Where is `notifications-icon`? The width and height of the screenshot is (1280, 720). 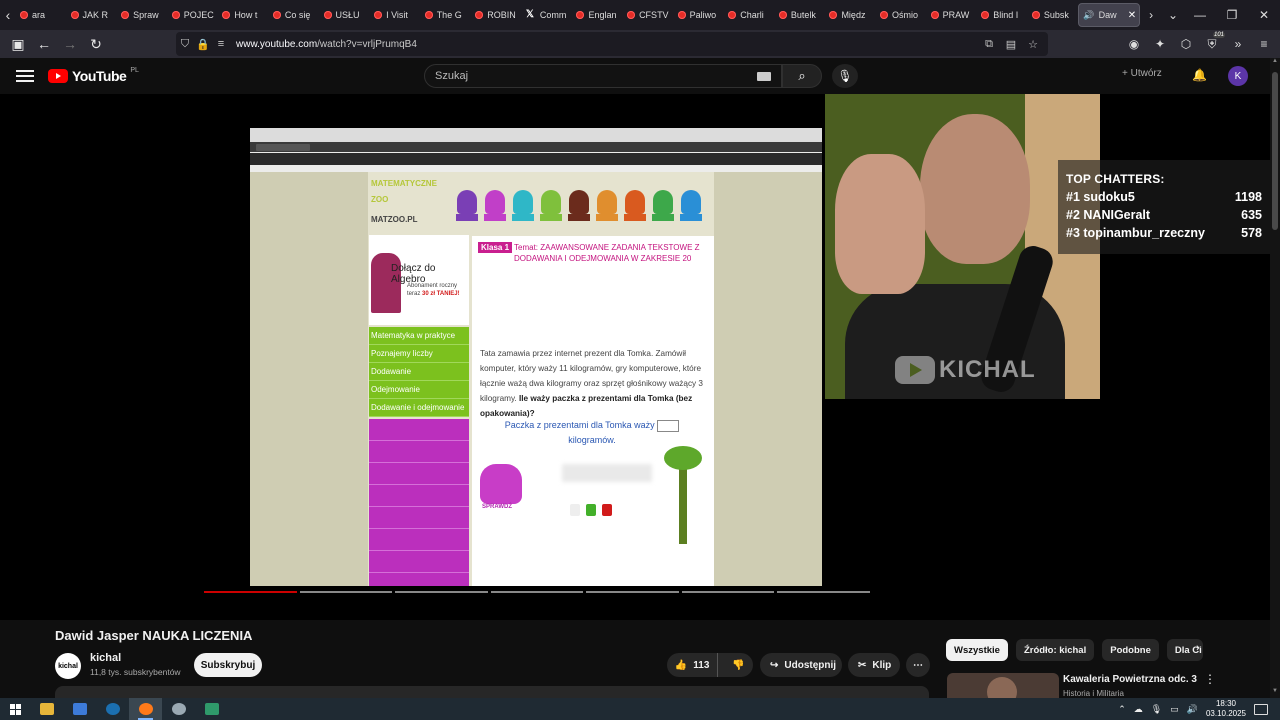 notifications-icon is located at coordinates (1261, 709).